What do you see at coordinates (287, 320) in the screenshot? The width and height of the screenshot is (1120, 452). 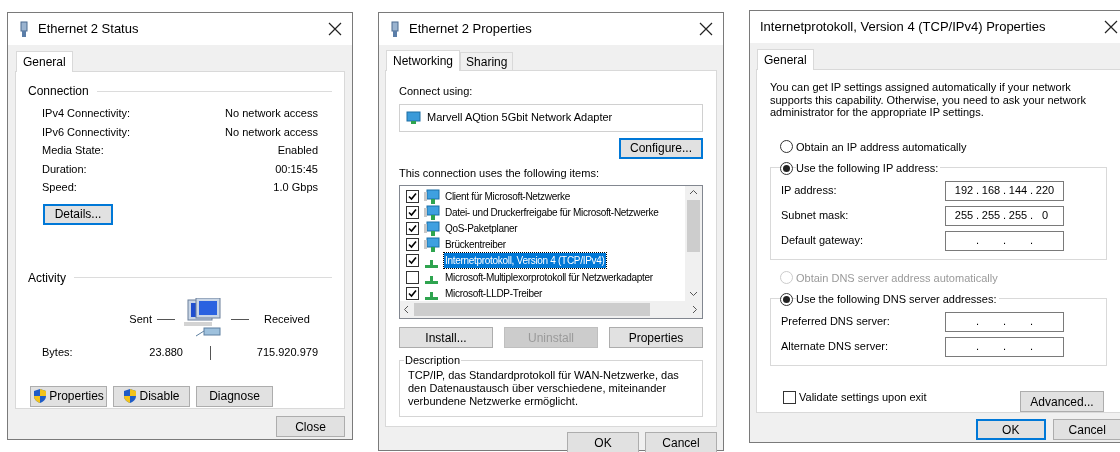 I see `received-label: Received` at bounding box center [287, 320].